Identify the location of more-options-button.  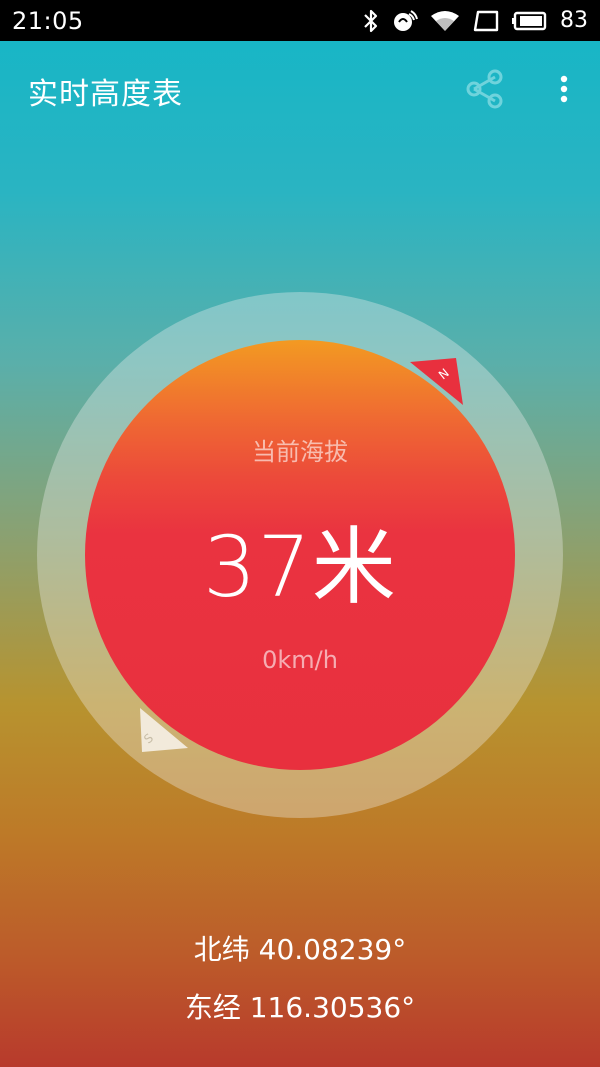
(564, 89).